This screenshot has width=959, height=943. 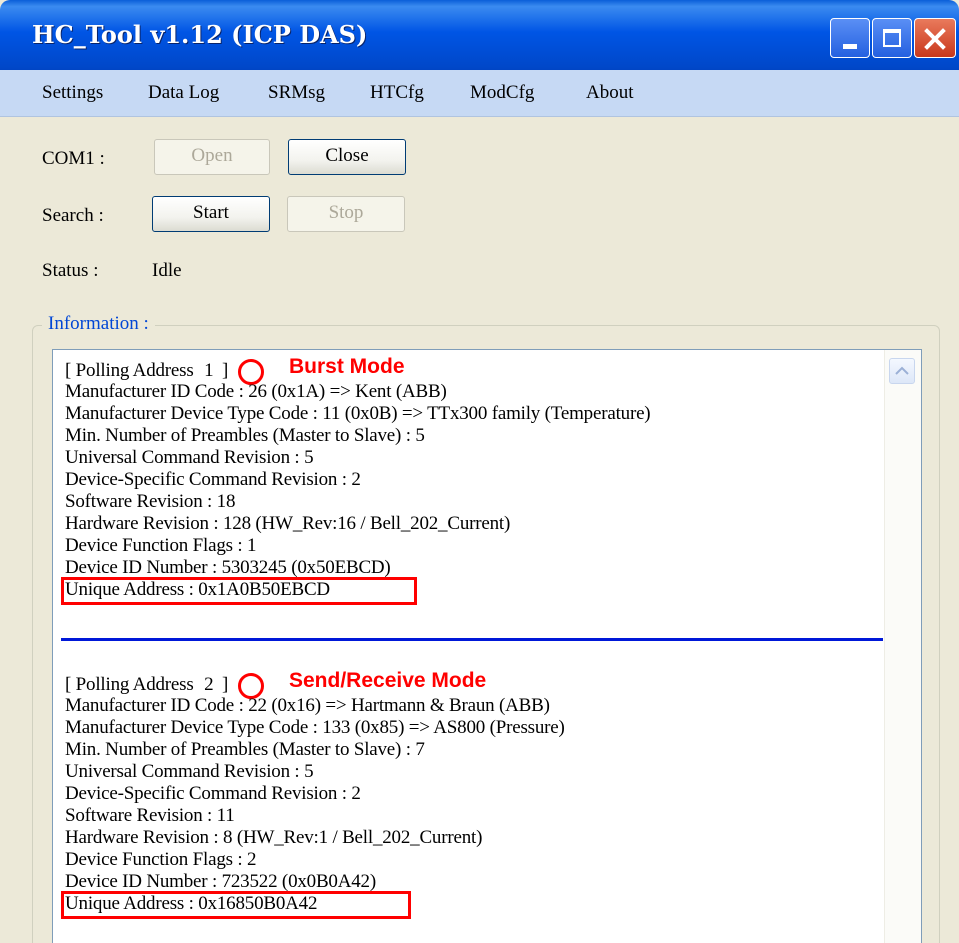 What do you see at coordinates (296, 93) in the screenshot?
I see `menu-srmsg: SRMsg` at bounding box center [296, 93].